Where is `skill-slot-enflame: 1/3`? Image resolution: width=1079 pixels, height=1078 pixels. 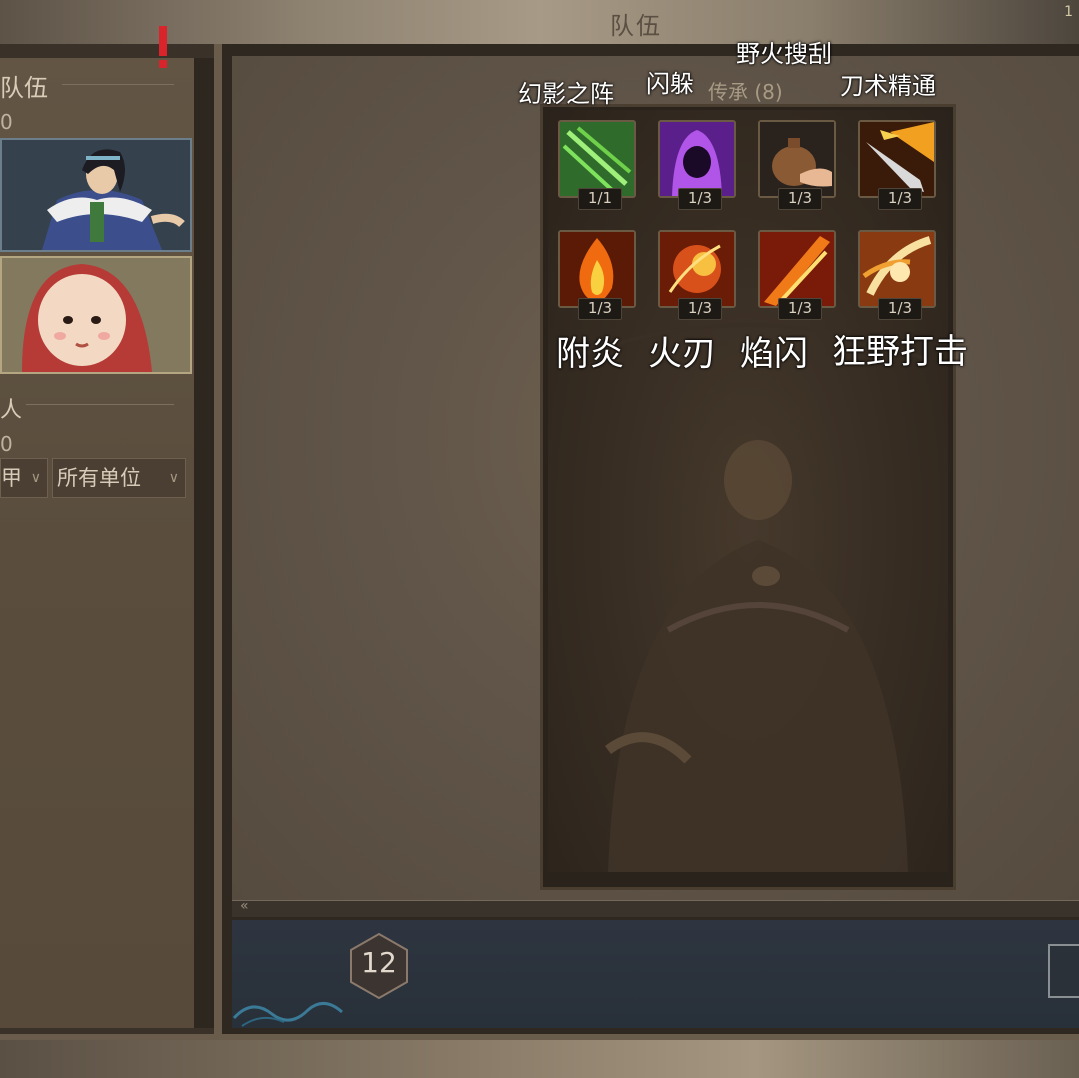 skill-slot-enflame: 1/3 is located at coordinates (597, 275).